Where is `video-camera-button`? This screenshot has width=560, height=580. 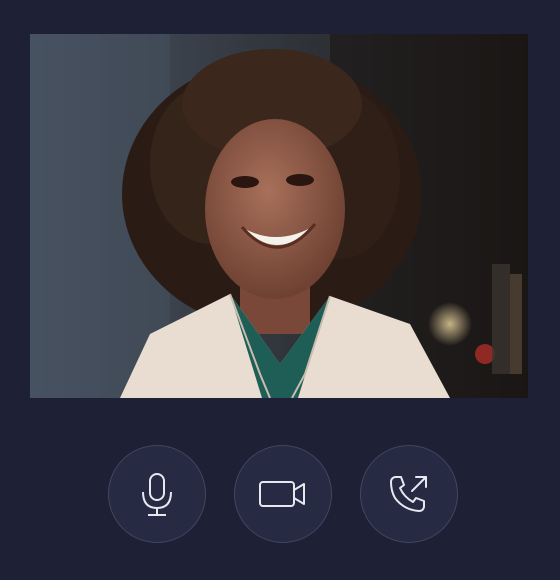 video-camera-button is located at coordinates (283, 494).